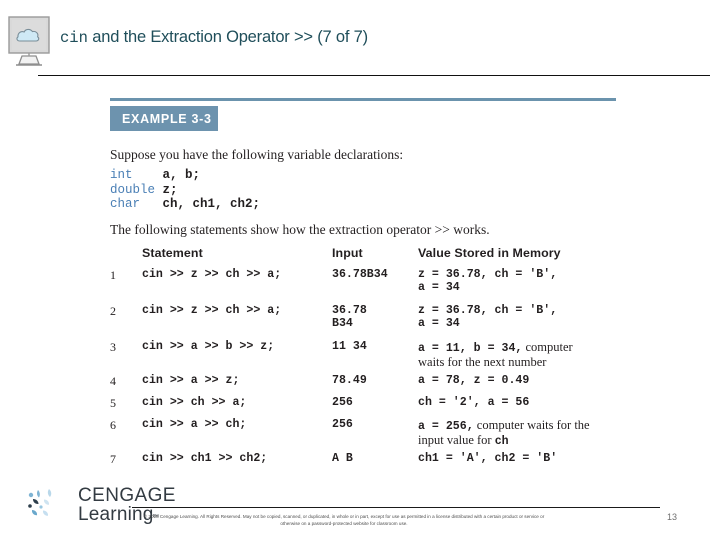 The height and width of the screenshot is (540, 720). I want to click on example-top-rule, so click(363, 99).